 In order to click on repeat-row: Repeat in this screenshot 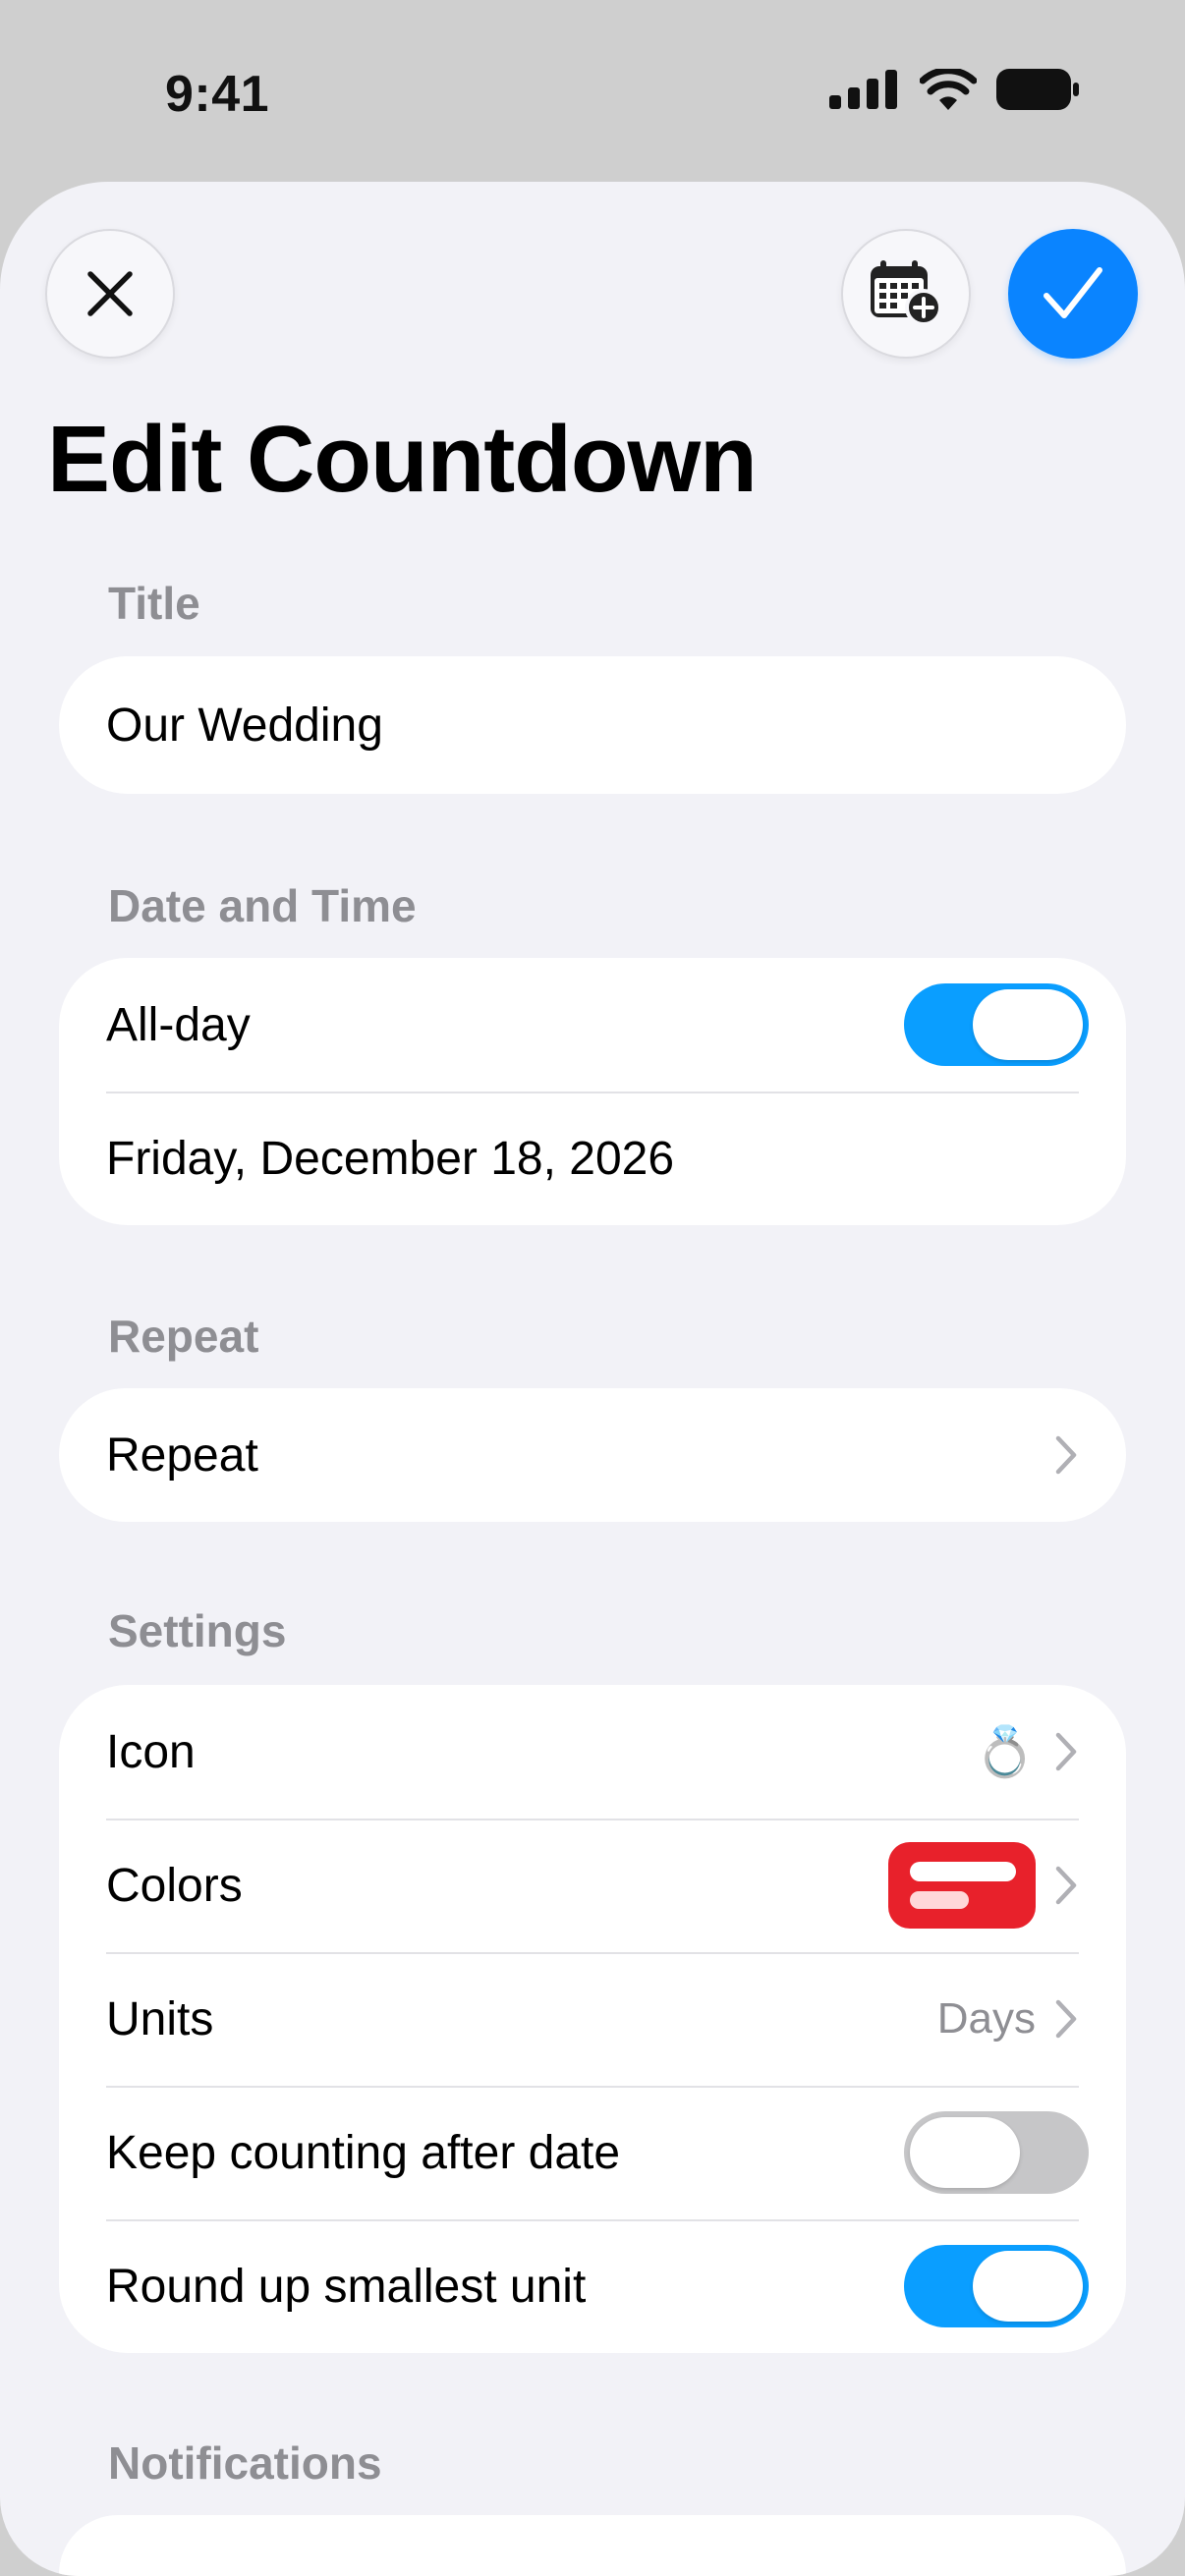, I will do `click(592, 1455)`.